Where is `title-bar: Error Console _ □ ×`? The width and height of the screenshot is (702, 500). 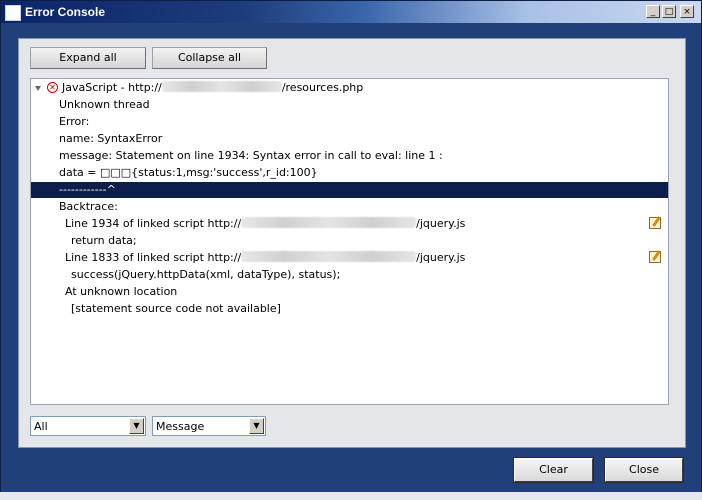
title-bar: Error Console _ □ × is located at coordinates (351, 12).